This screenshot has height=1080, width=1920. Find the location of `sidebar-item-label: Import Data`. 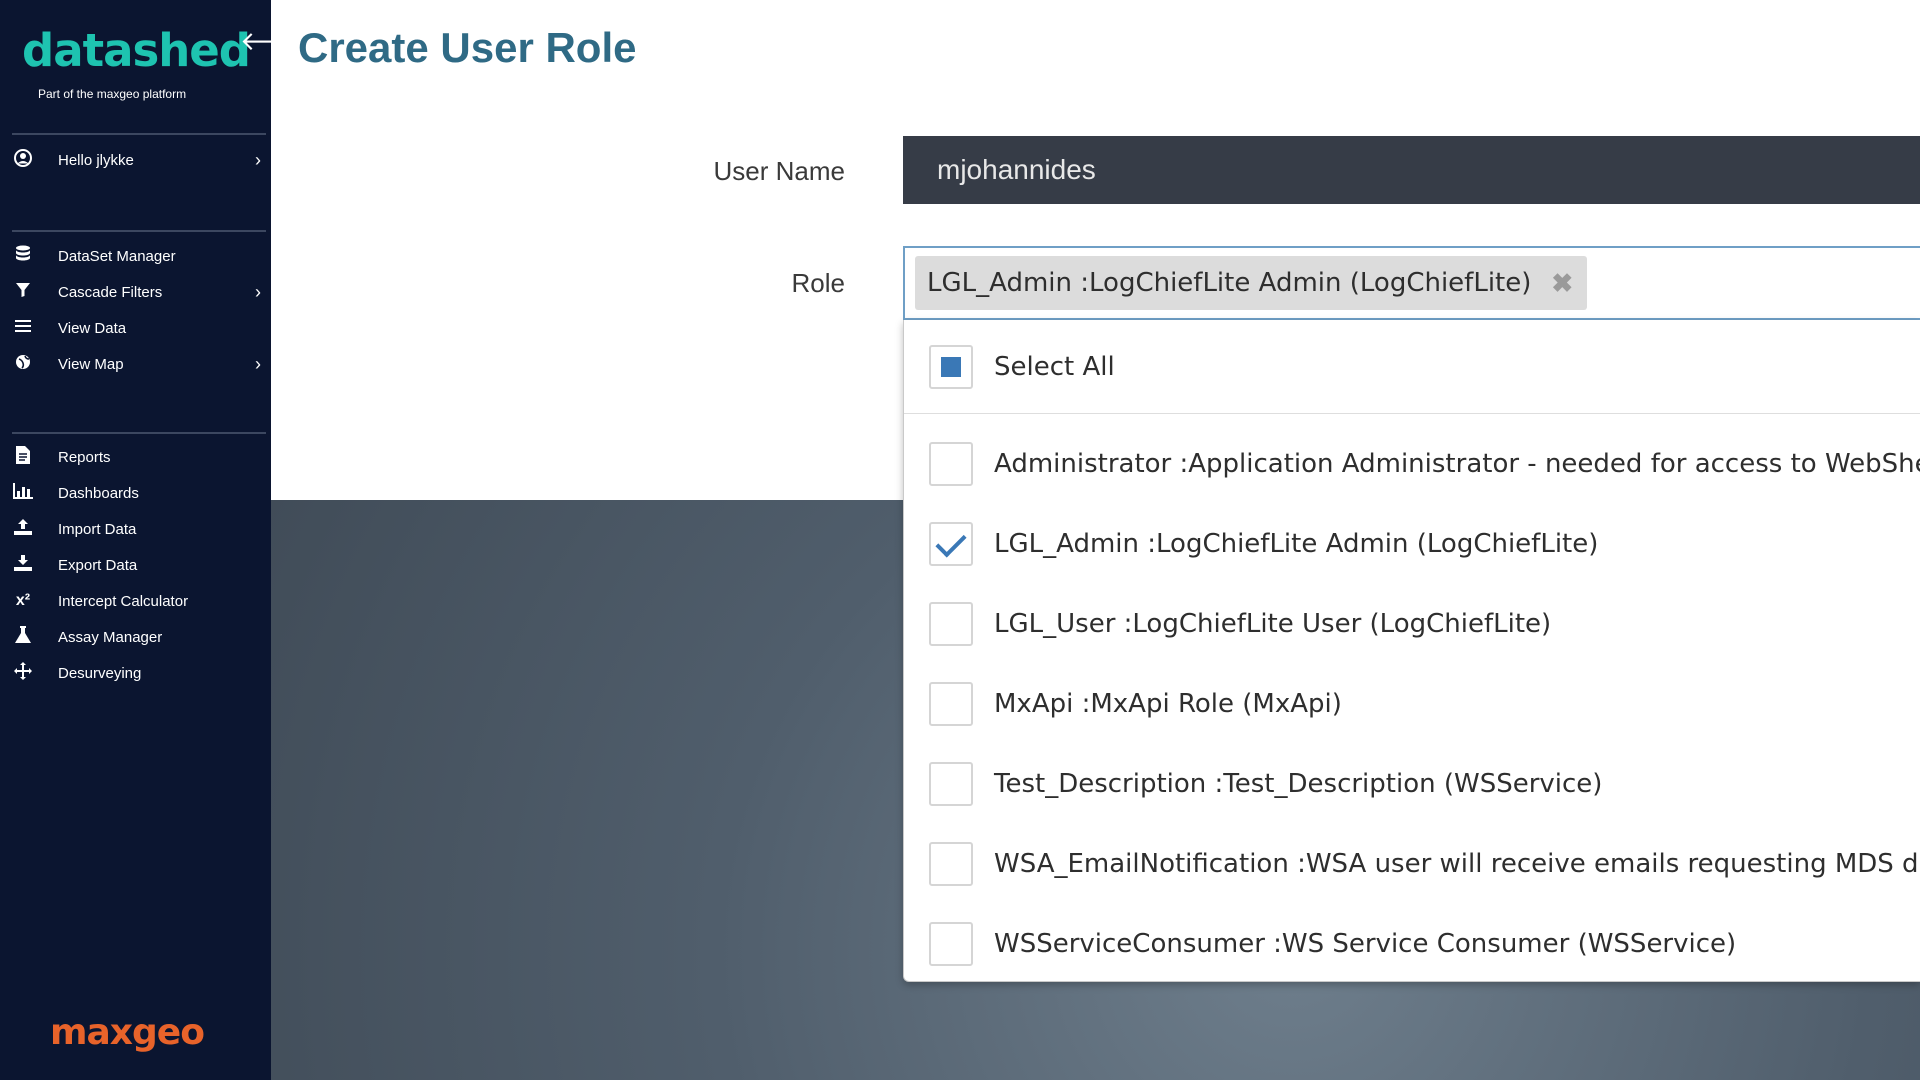

sidebar-item-label: Import Data is located at coordinates (97, 529).